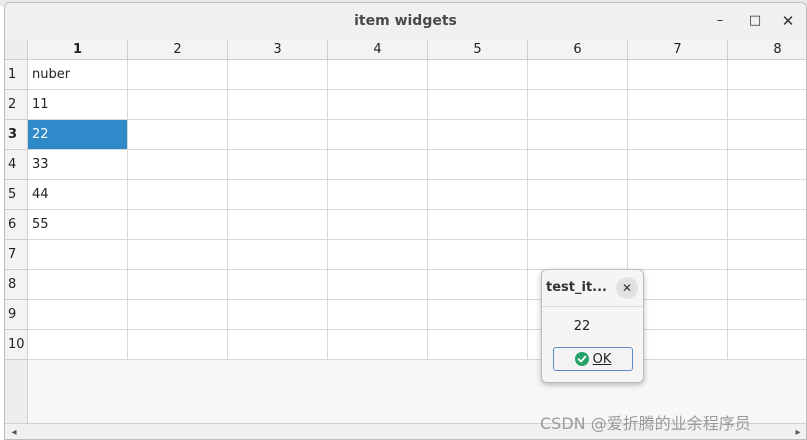 The width and height of the screenshot is (807, 440). Describe the element at coordinates (278, 50) in the screenshot. I see `column-header: 3` at that location.